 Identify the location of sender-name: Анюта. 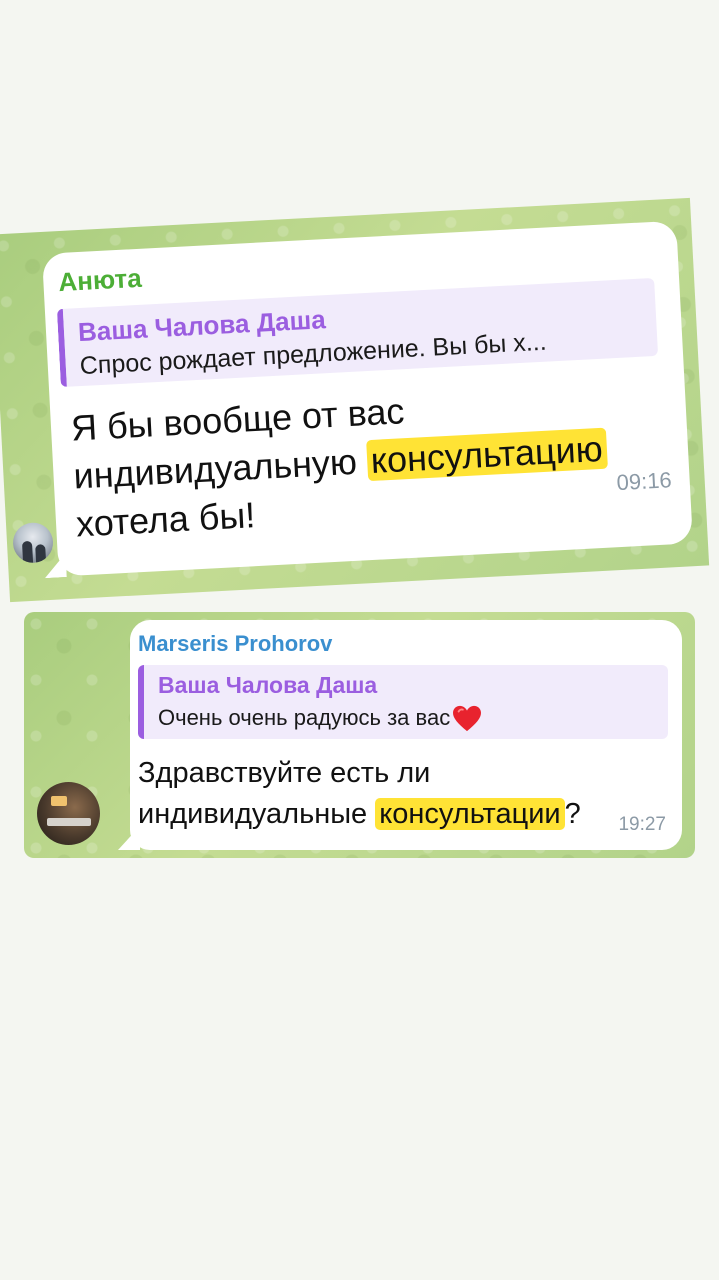
(100, 280).